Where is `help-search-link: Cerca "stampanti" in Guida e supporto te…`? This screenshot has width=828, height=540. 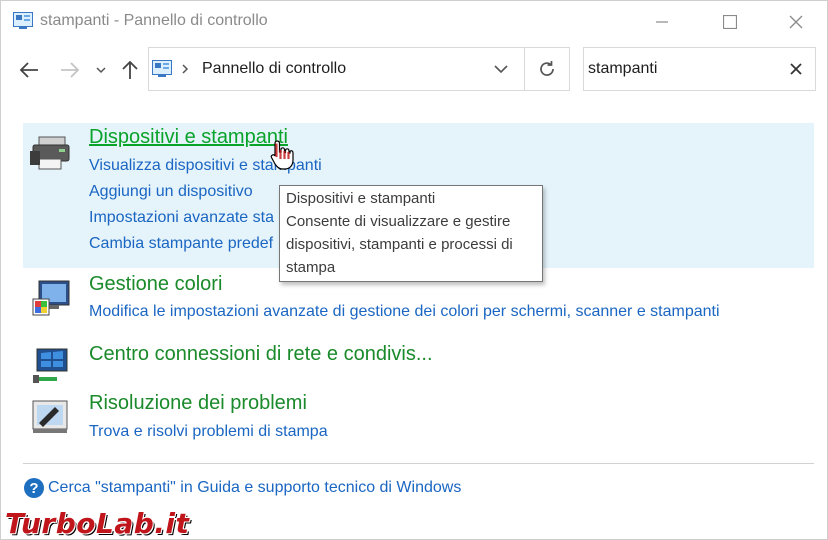
help-search-link: Cerca "stampanti" in Guida e supporto te… is located at coordinates (254, 488).